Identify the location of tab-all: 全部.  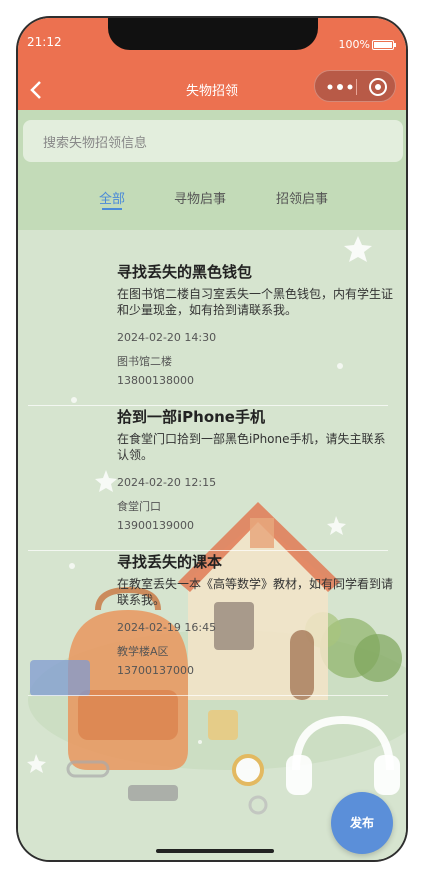
(112, 197).